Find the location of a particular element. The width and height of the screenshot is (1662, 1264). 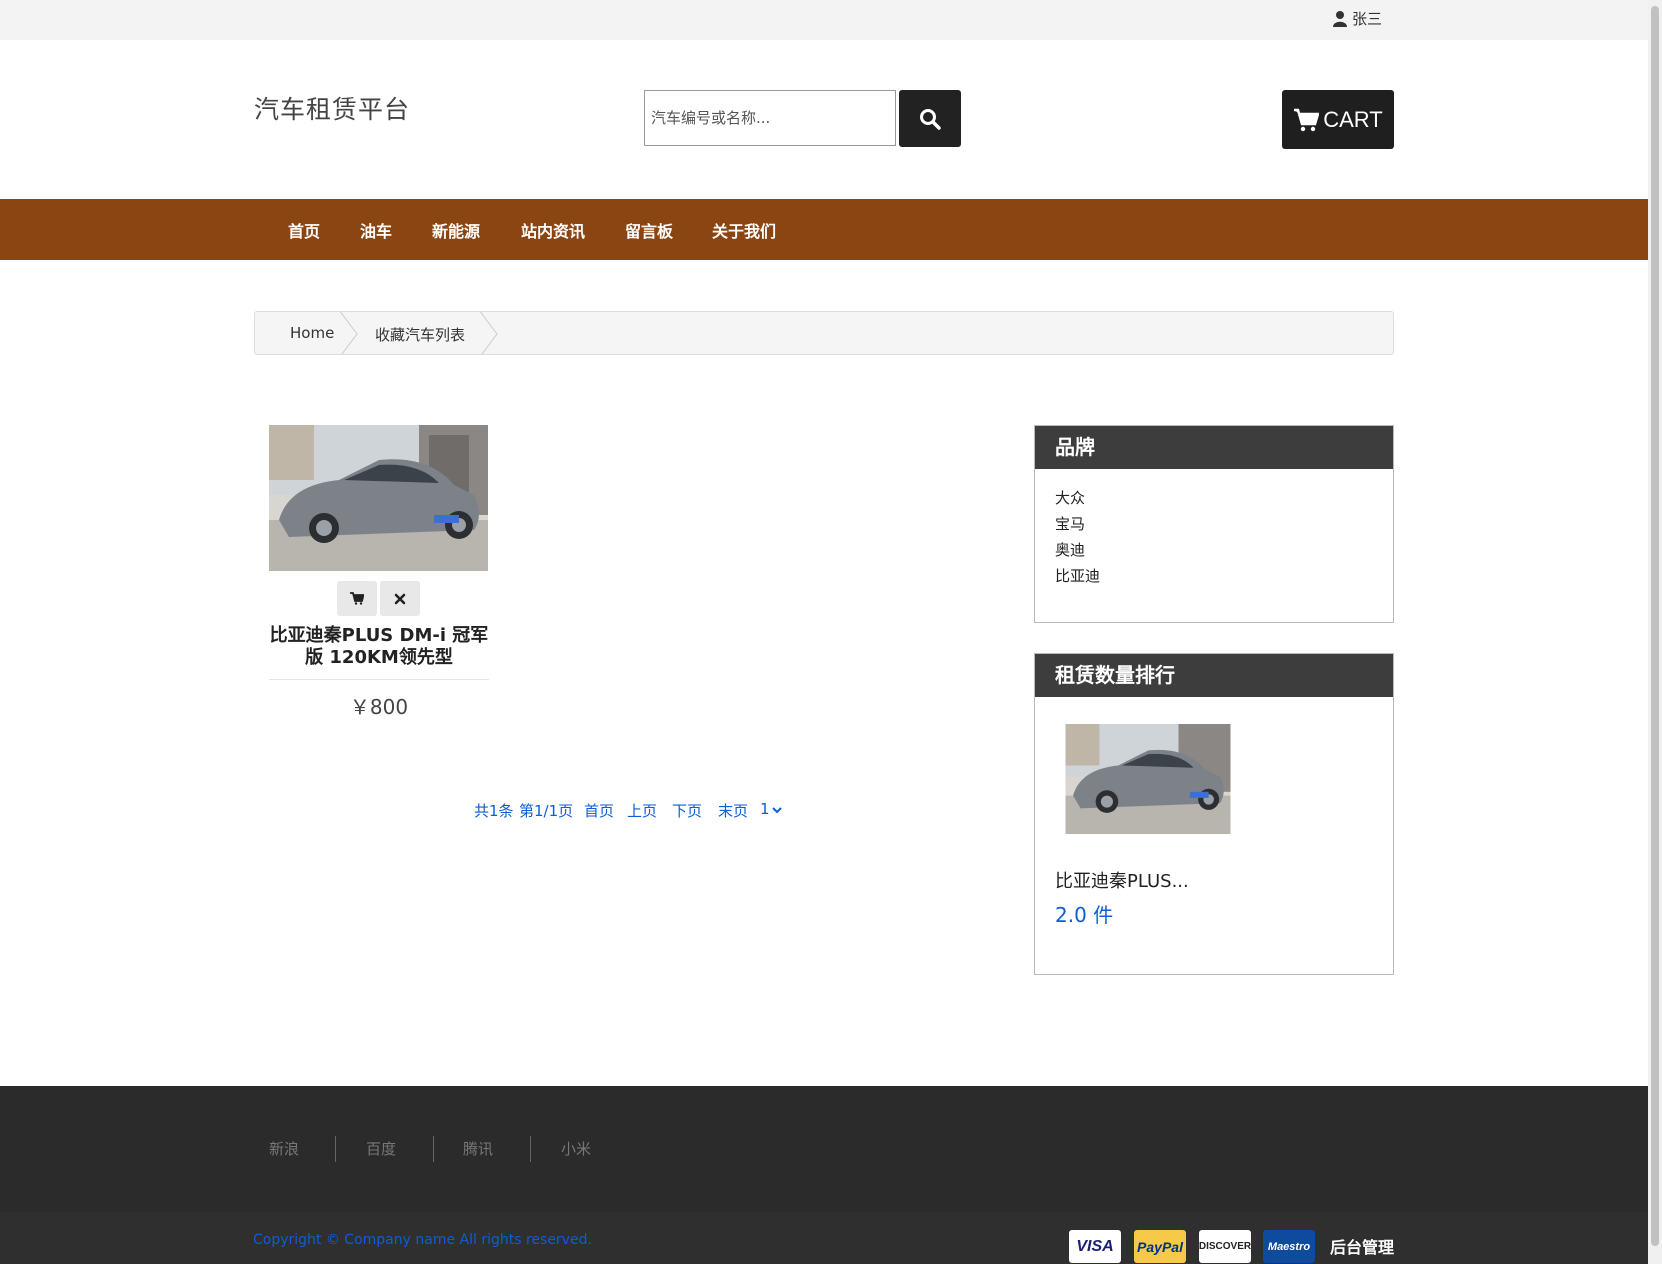

nav-item-about: 关于我们 is located at coordinates (744, 230).